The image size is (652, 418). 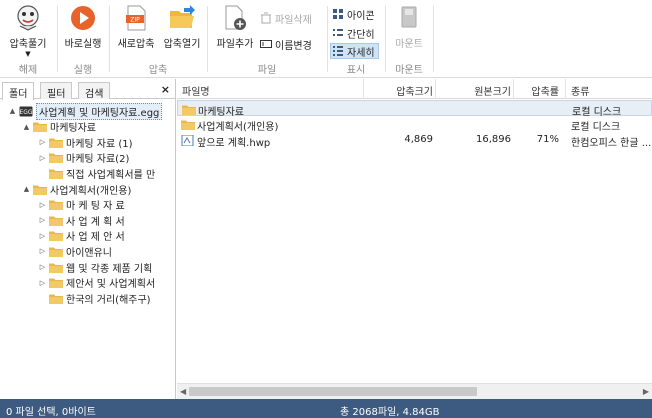 I want to click on tree-item: 직접 사업계획서를 만, so click(x=96, y=173).